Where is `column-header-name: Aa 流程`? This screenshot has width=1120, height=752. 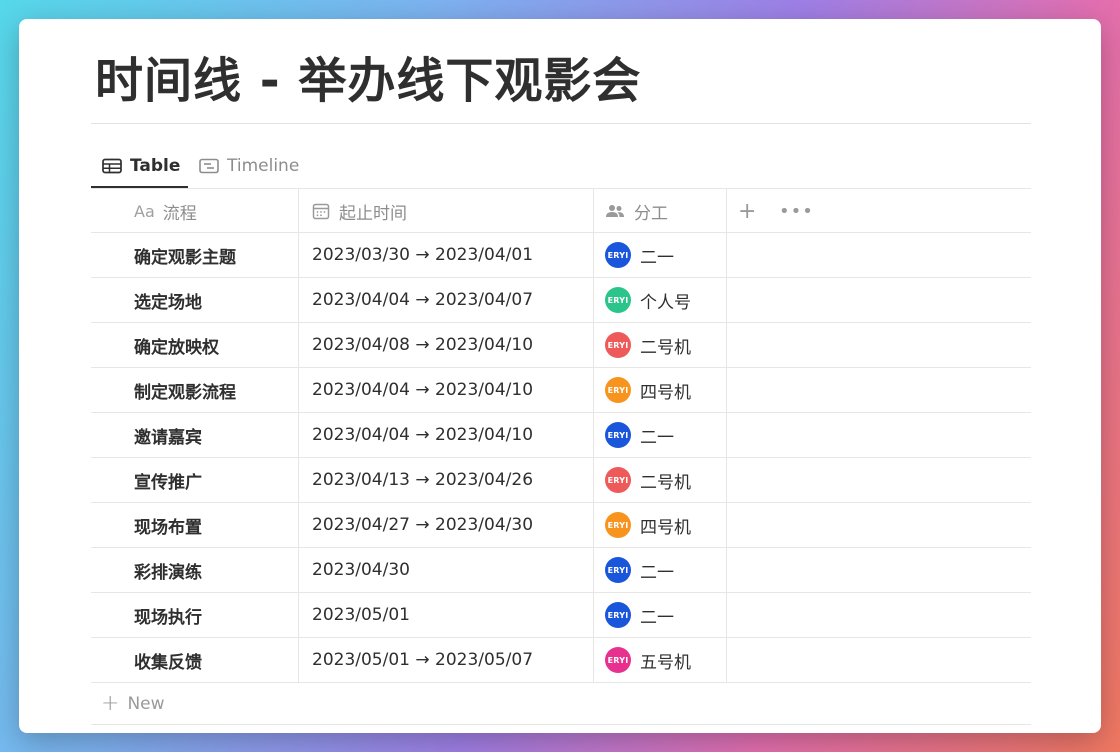
column-header-name: Aa 流程 is located at coordinates (194, 211).